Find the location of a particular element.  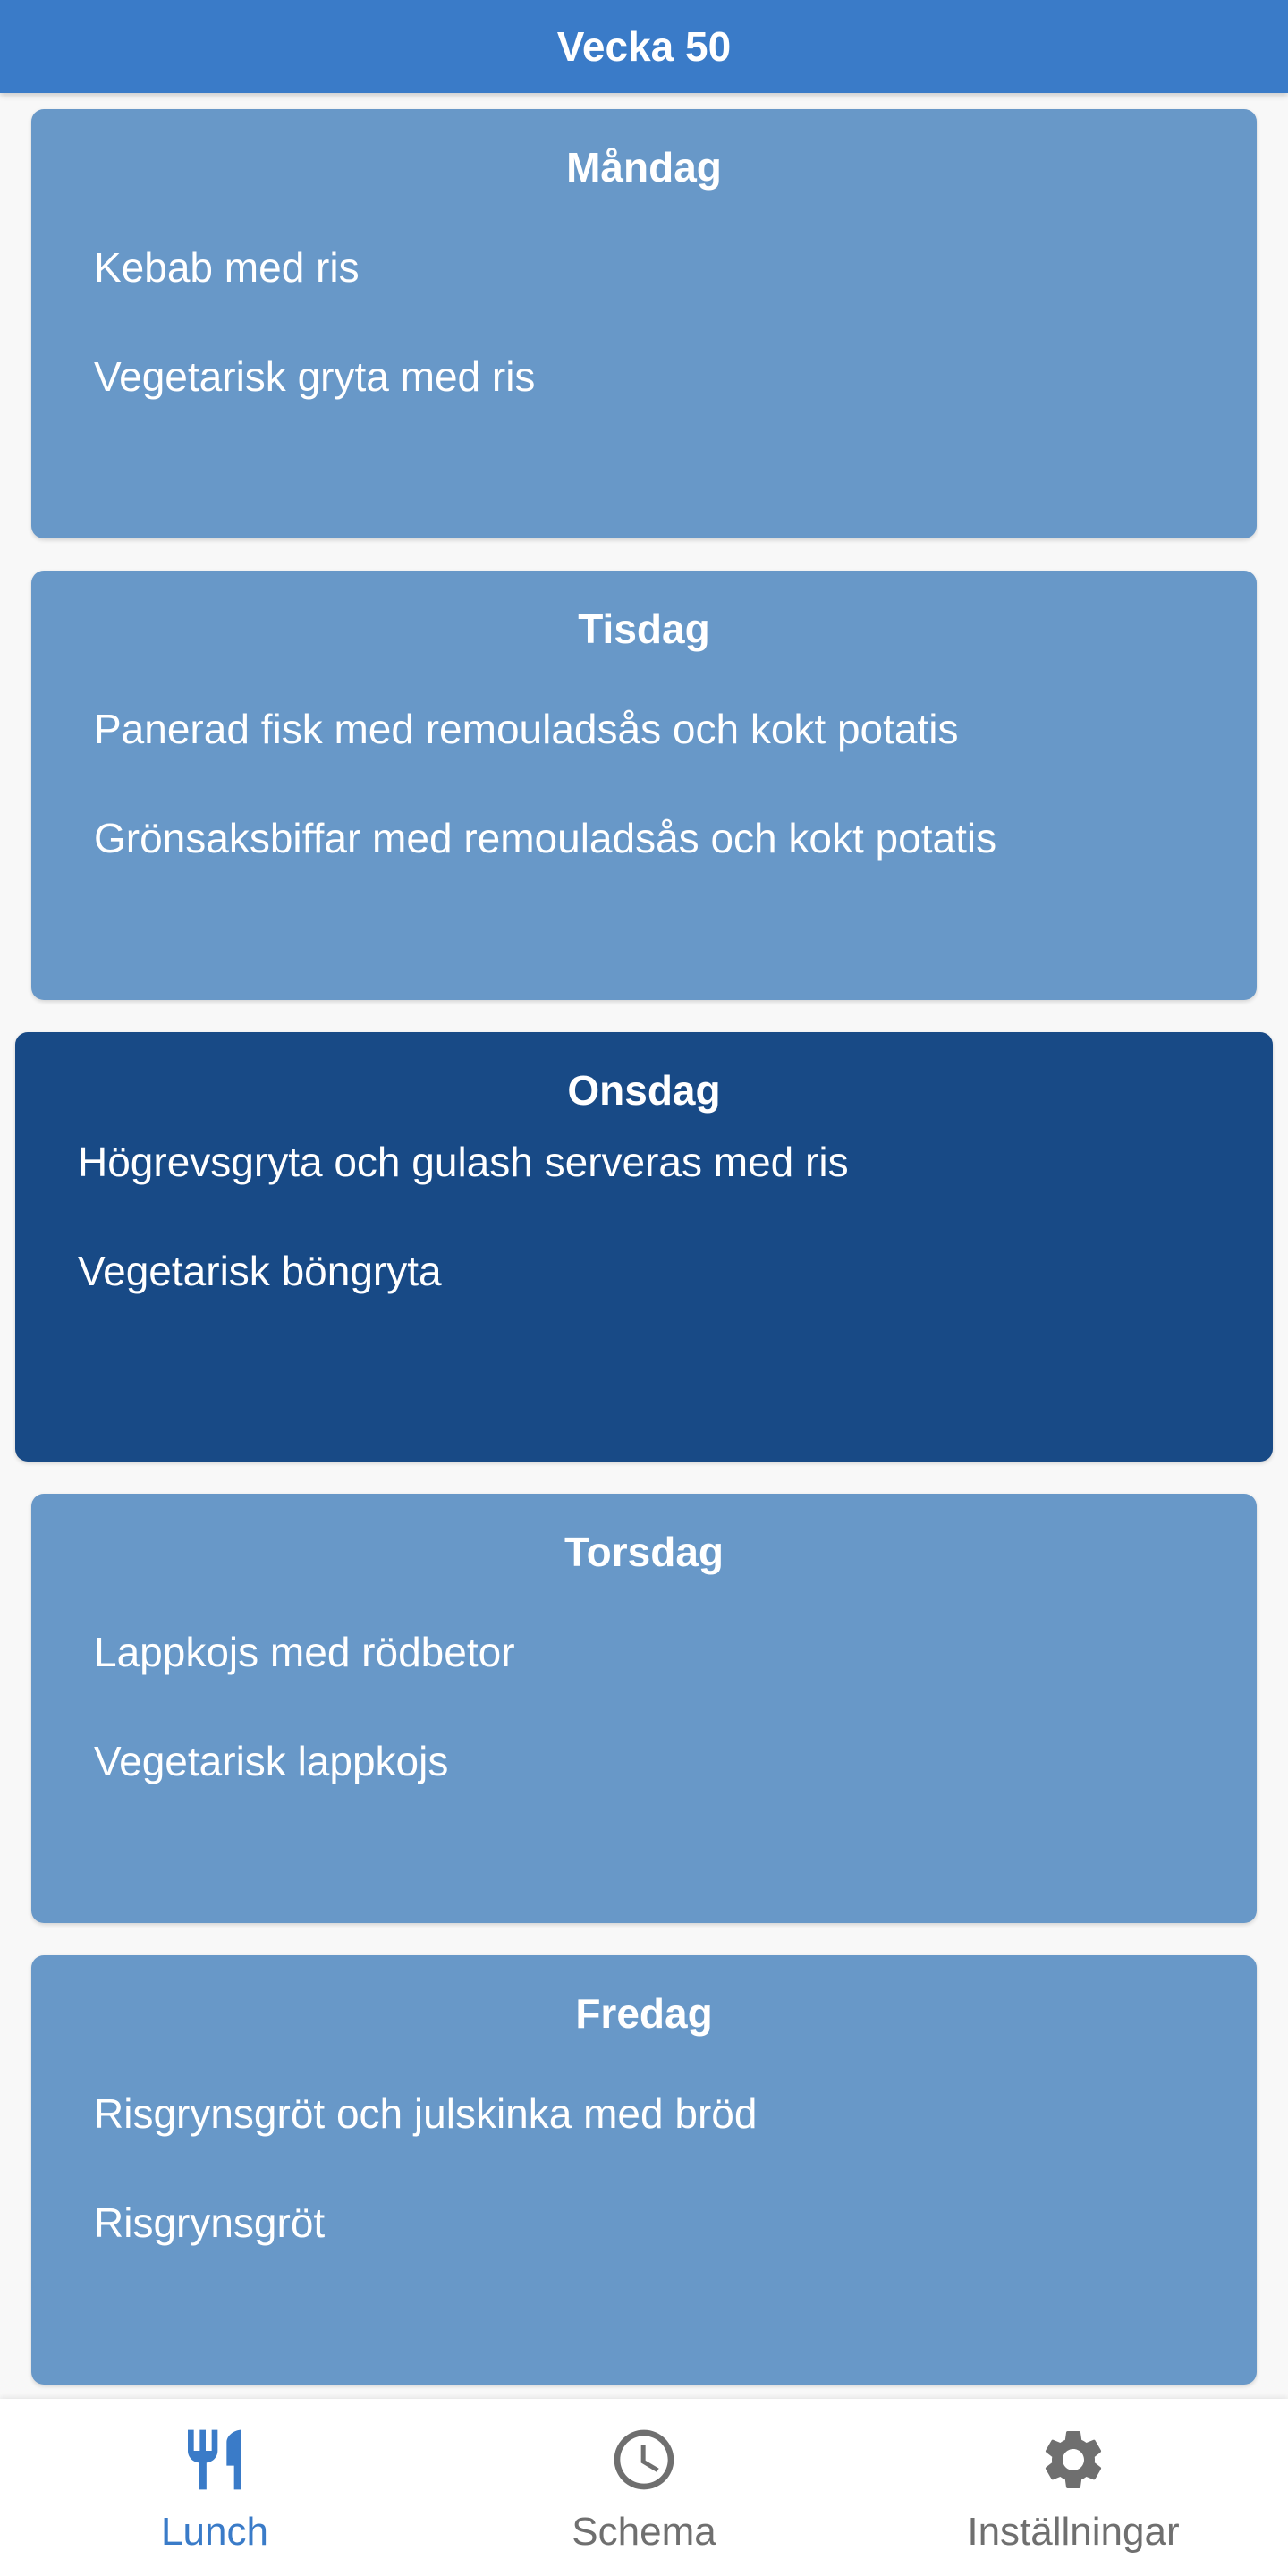

dish-item: Vegetarisk lappkojs is located at coordinates (271, 1761).